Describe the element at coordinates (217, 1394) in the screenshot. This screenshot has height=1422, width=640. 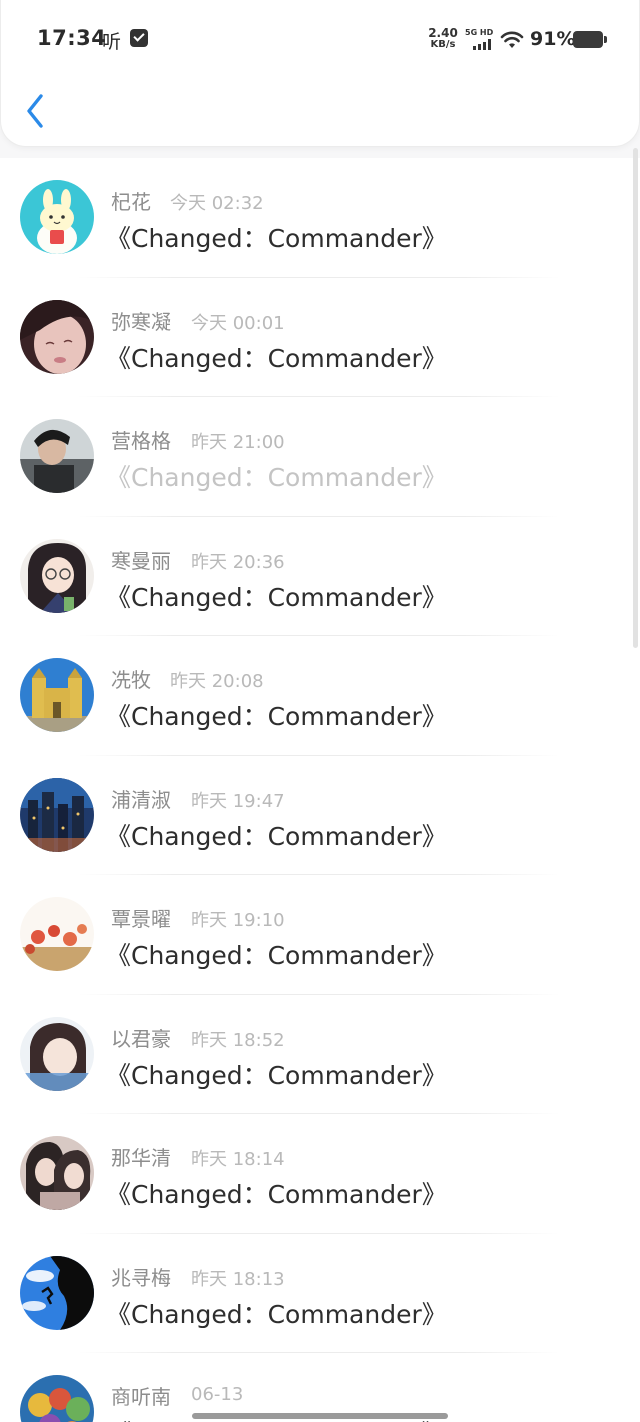
I see `timestamp: 06-13` at that location.